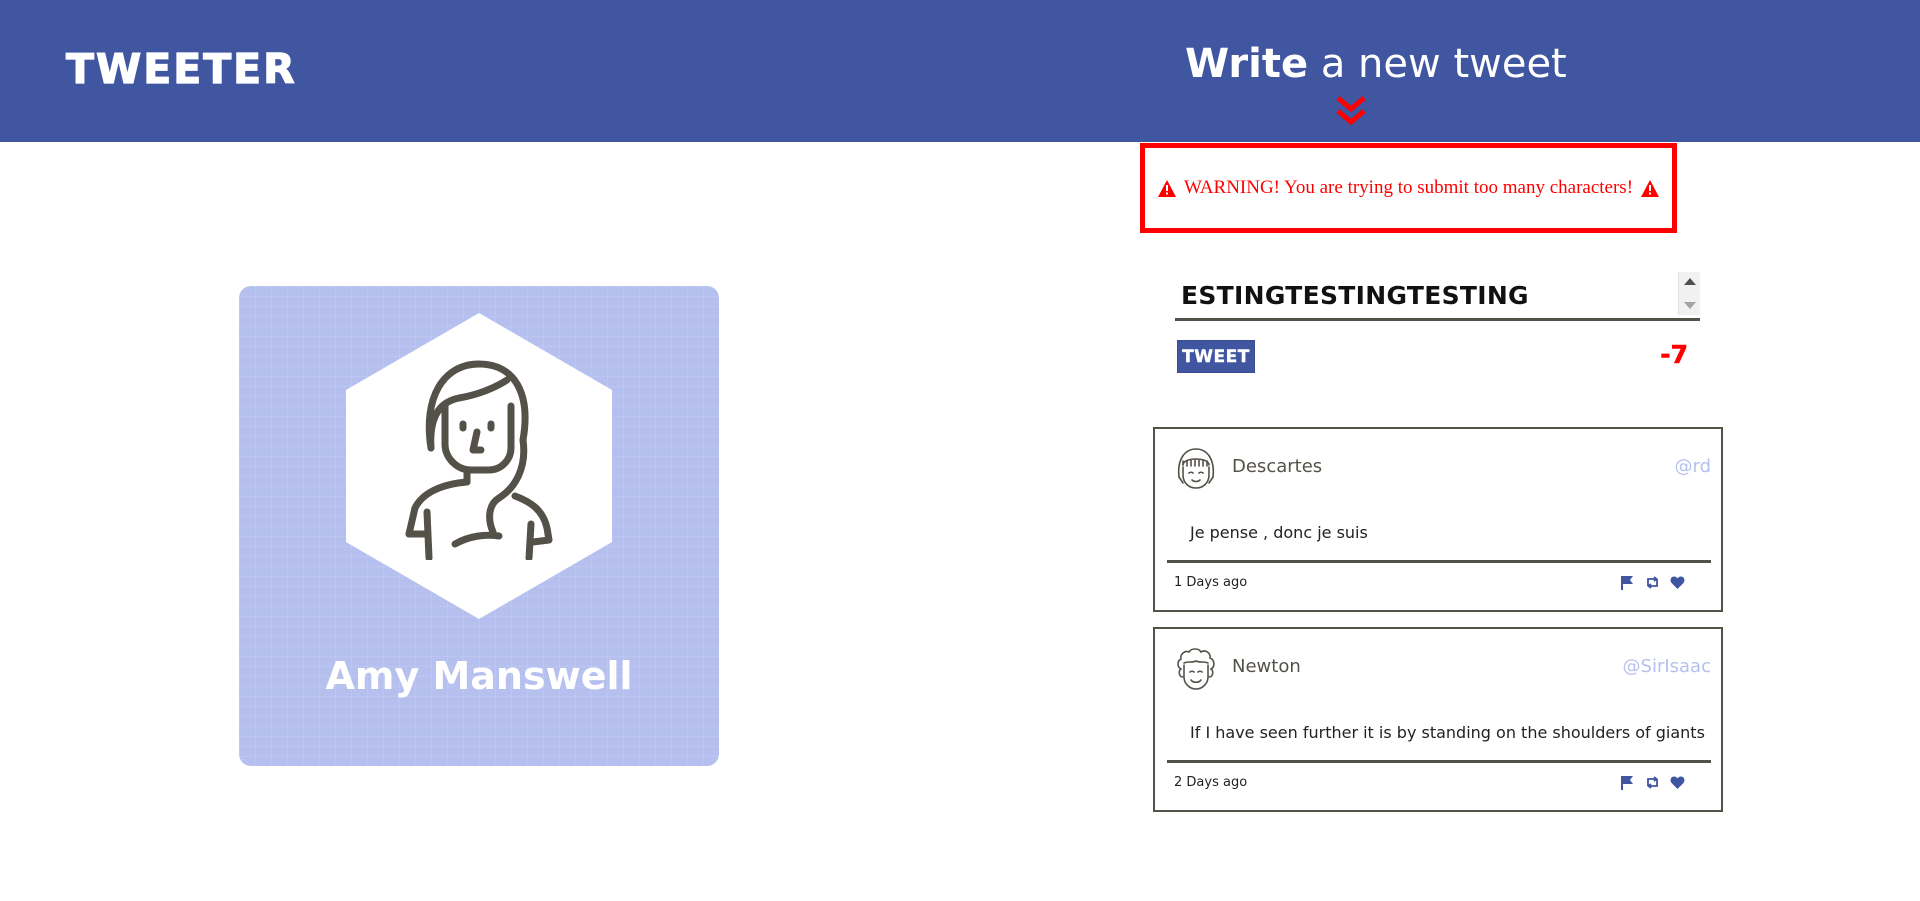 The width and height of the screenshot is (1920, 901). What do you see at coordinates (1196, 669) in the screenshot?
I see `curly-hair-face-avatar-icon` at bounding box center [1196, 669].